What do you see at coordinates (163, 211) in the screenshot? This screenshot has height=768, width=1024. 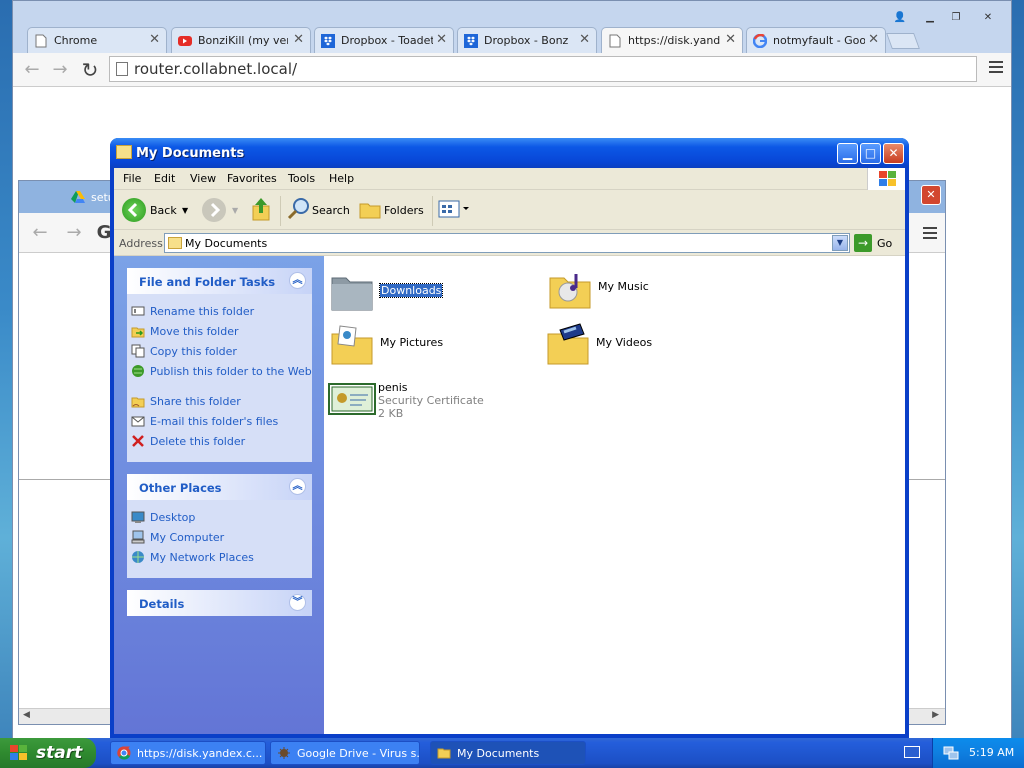 I see `back-button: Back` at bounding box center [163, 211].